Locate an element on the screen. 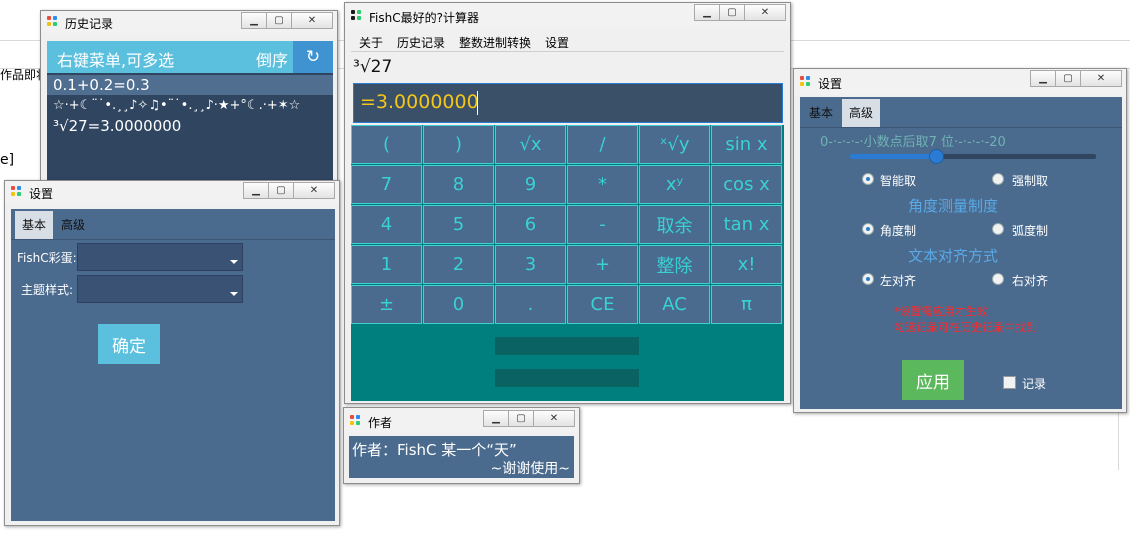 Image resolution: width=1130 pixels, height=536 pixels. calc-key: tan x is located at coordinates (746, 224).